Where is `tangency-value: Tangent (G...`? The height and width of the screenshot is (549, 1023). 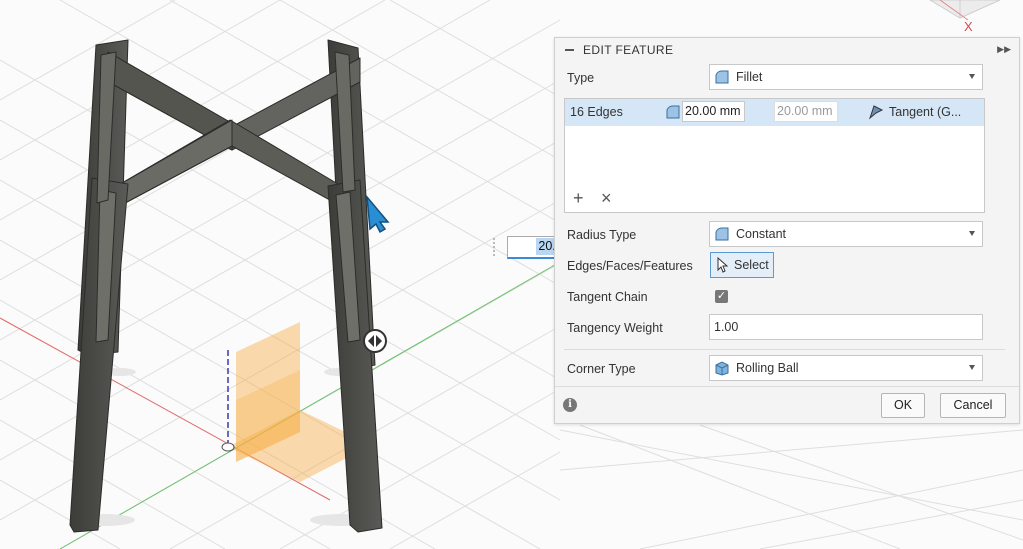
tangency-value: Tangent (G... is located at coordinates (925, 112).